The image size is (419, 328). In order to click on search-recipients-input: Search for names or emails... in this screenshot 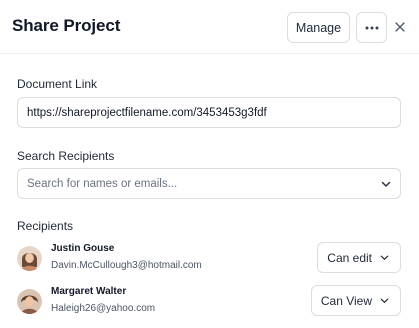, I will do `click(209, 183)`.